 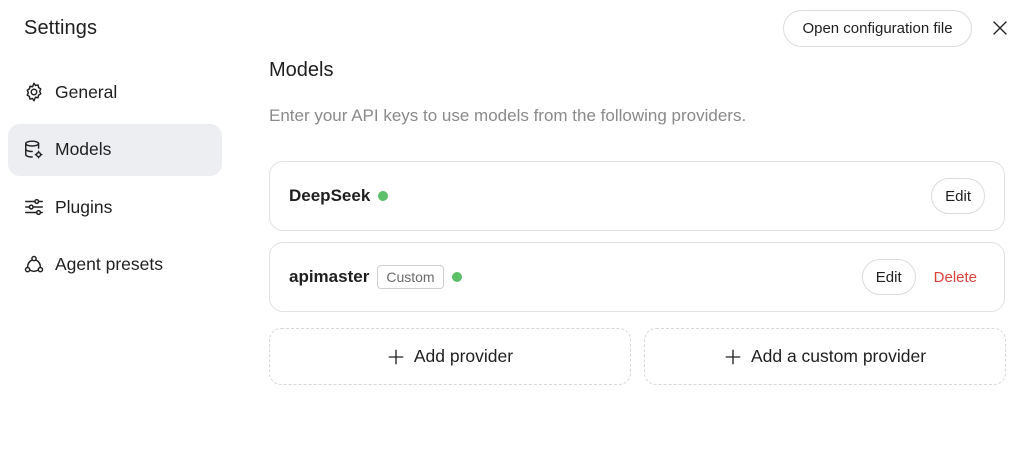 I want to click on card-actions: Edit Delete, so click(x=923, y=277).